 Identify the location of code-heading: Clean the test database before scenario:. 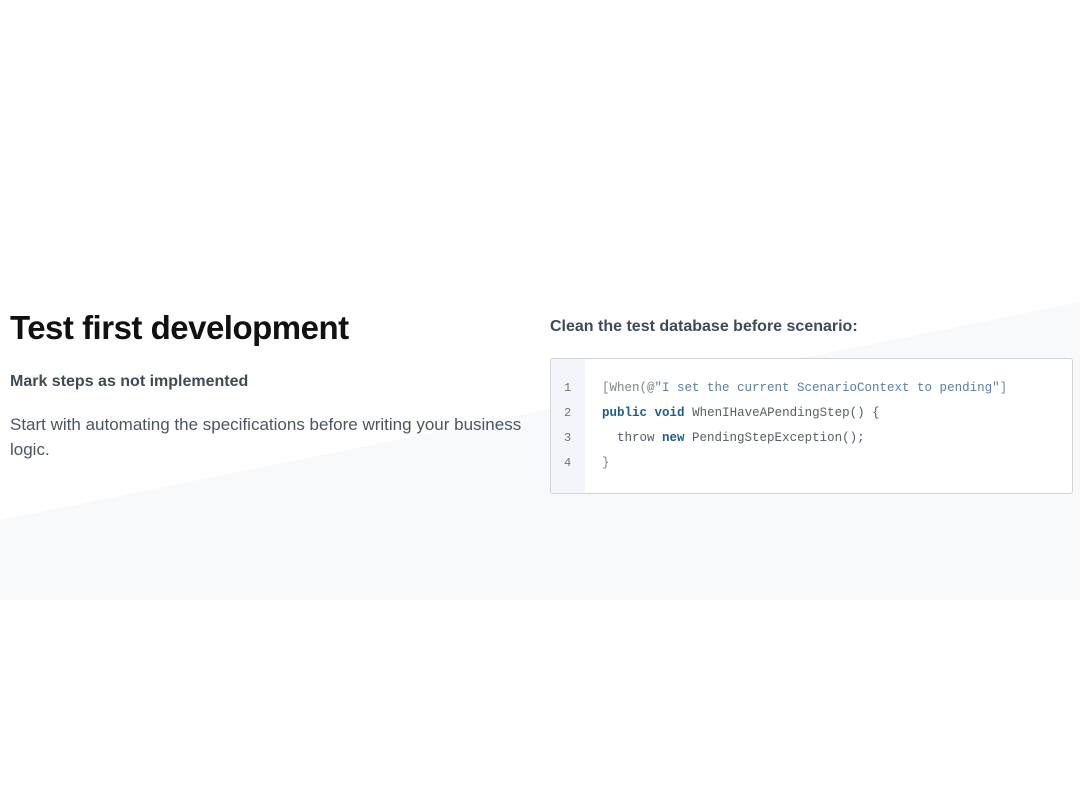
(704, 326).